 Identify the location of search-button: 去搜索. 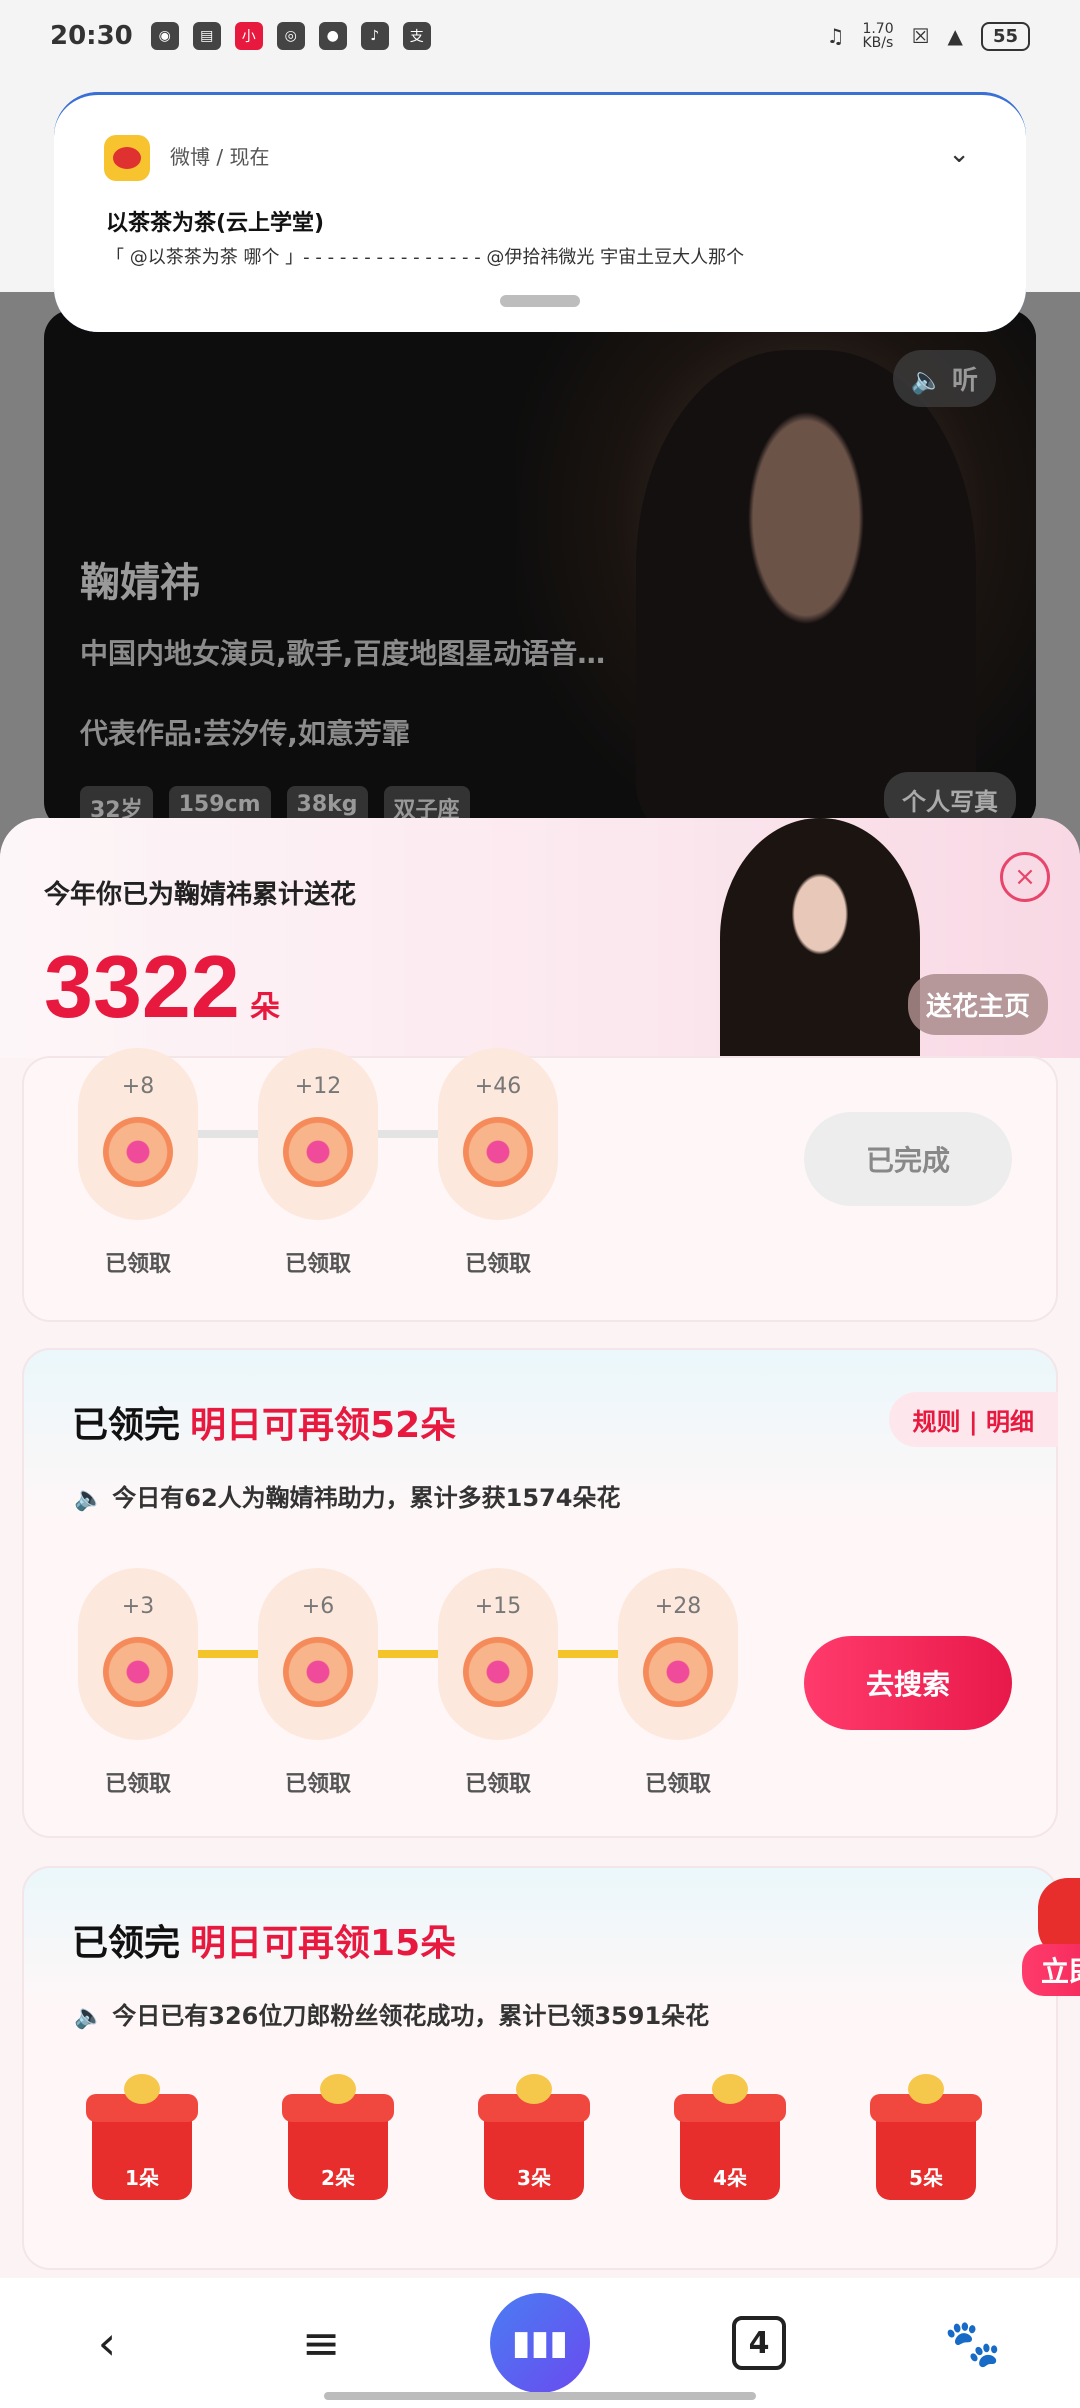
(908, 1683).